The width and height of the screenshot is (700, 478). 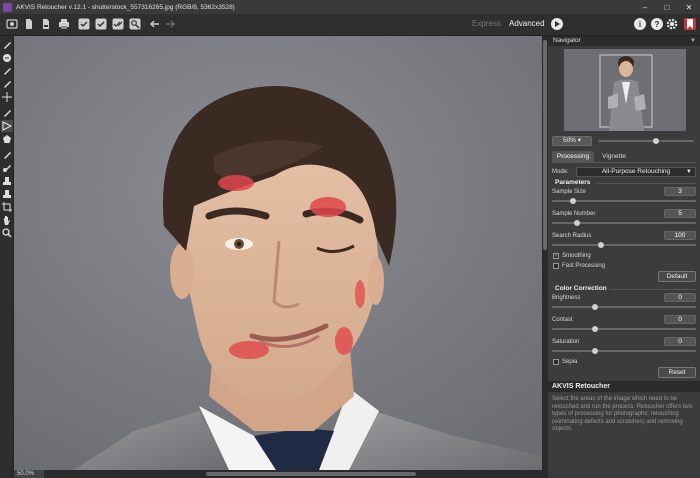 I want to click on mode-label: Mode:, so click(x=560, y=172).